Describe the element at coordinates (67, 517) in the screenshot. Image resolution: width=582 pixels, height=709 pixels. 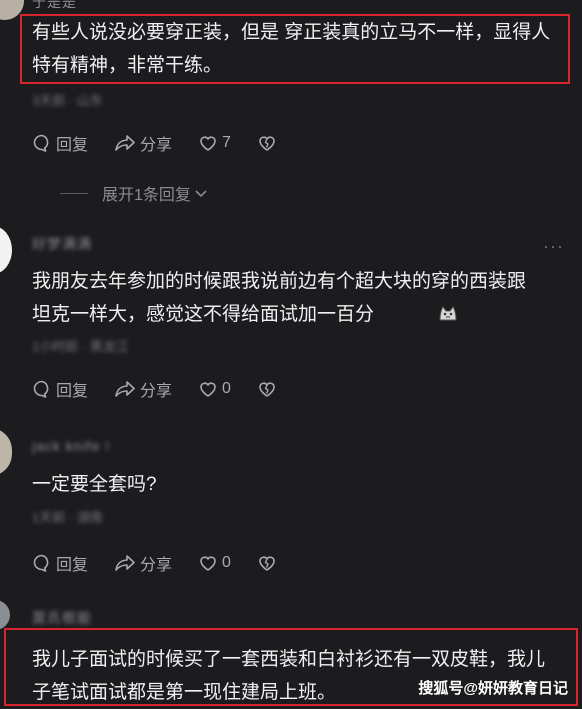
I see `comment-meta: 1天前 · 湖南` at that location.